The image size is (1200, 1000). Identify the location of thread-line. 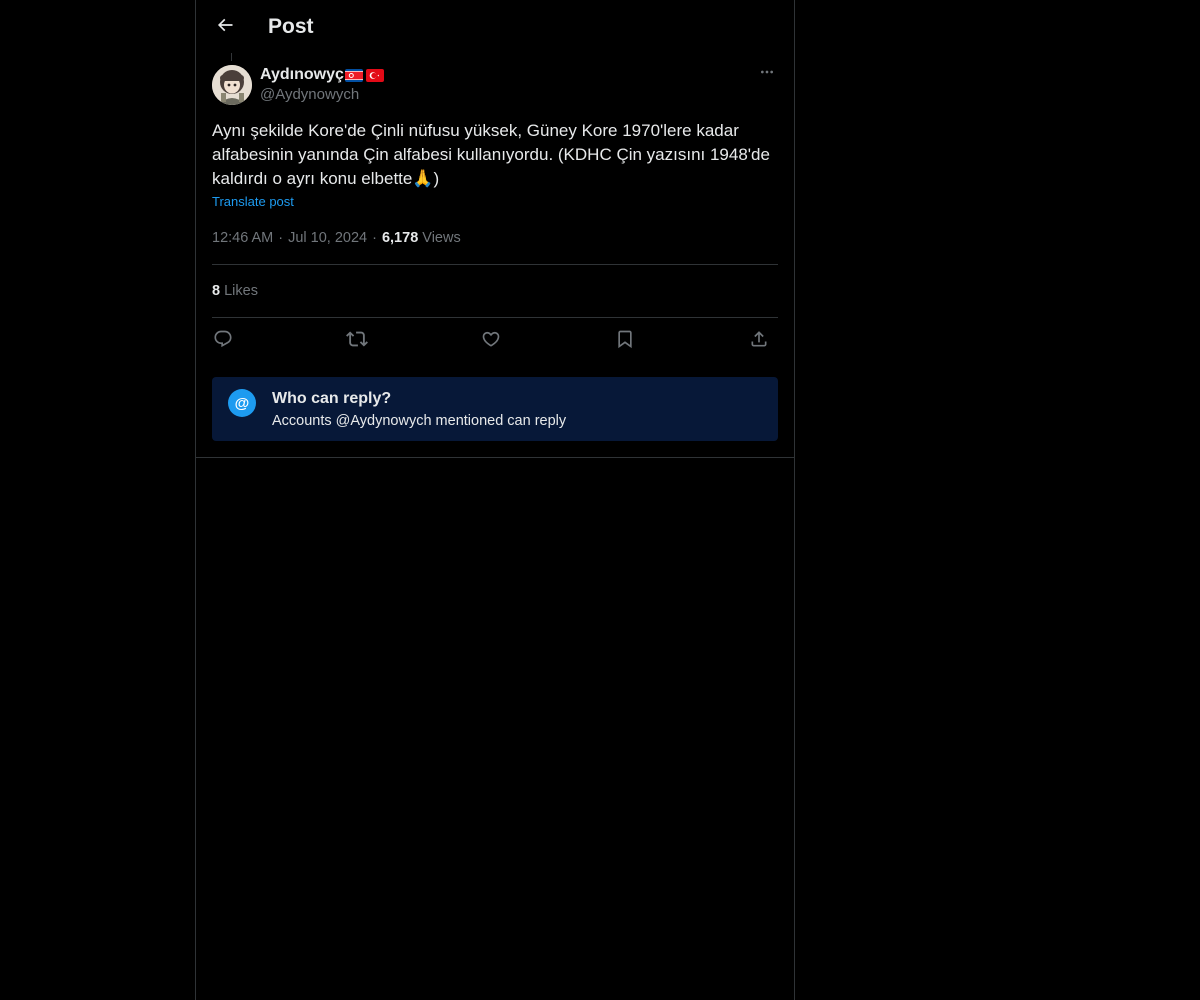
(231, 57).